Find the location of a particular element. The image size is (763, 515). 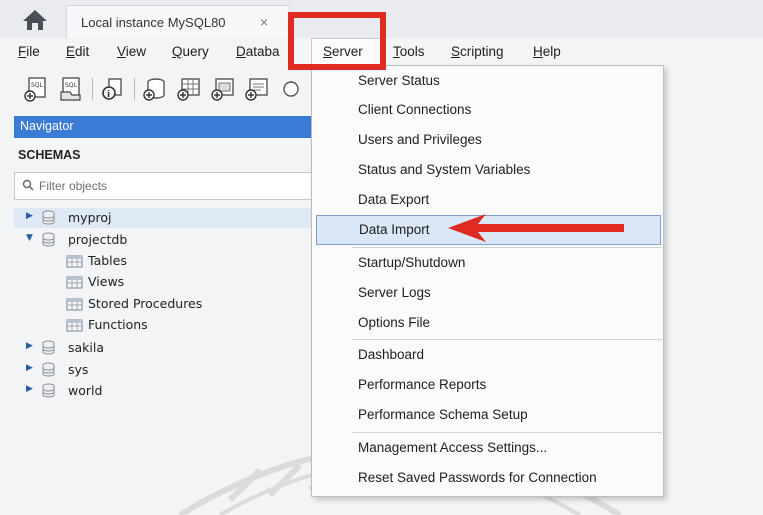

menu-database-mnemonic: D is located at coordinates (241, 51).